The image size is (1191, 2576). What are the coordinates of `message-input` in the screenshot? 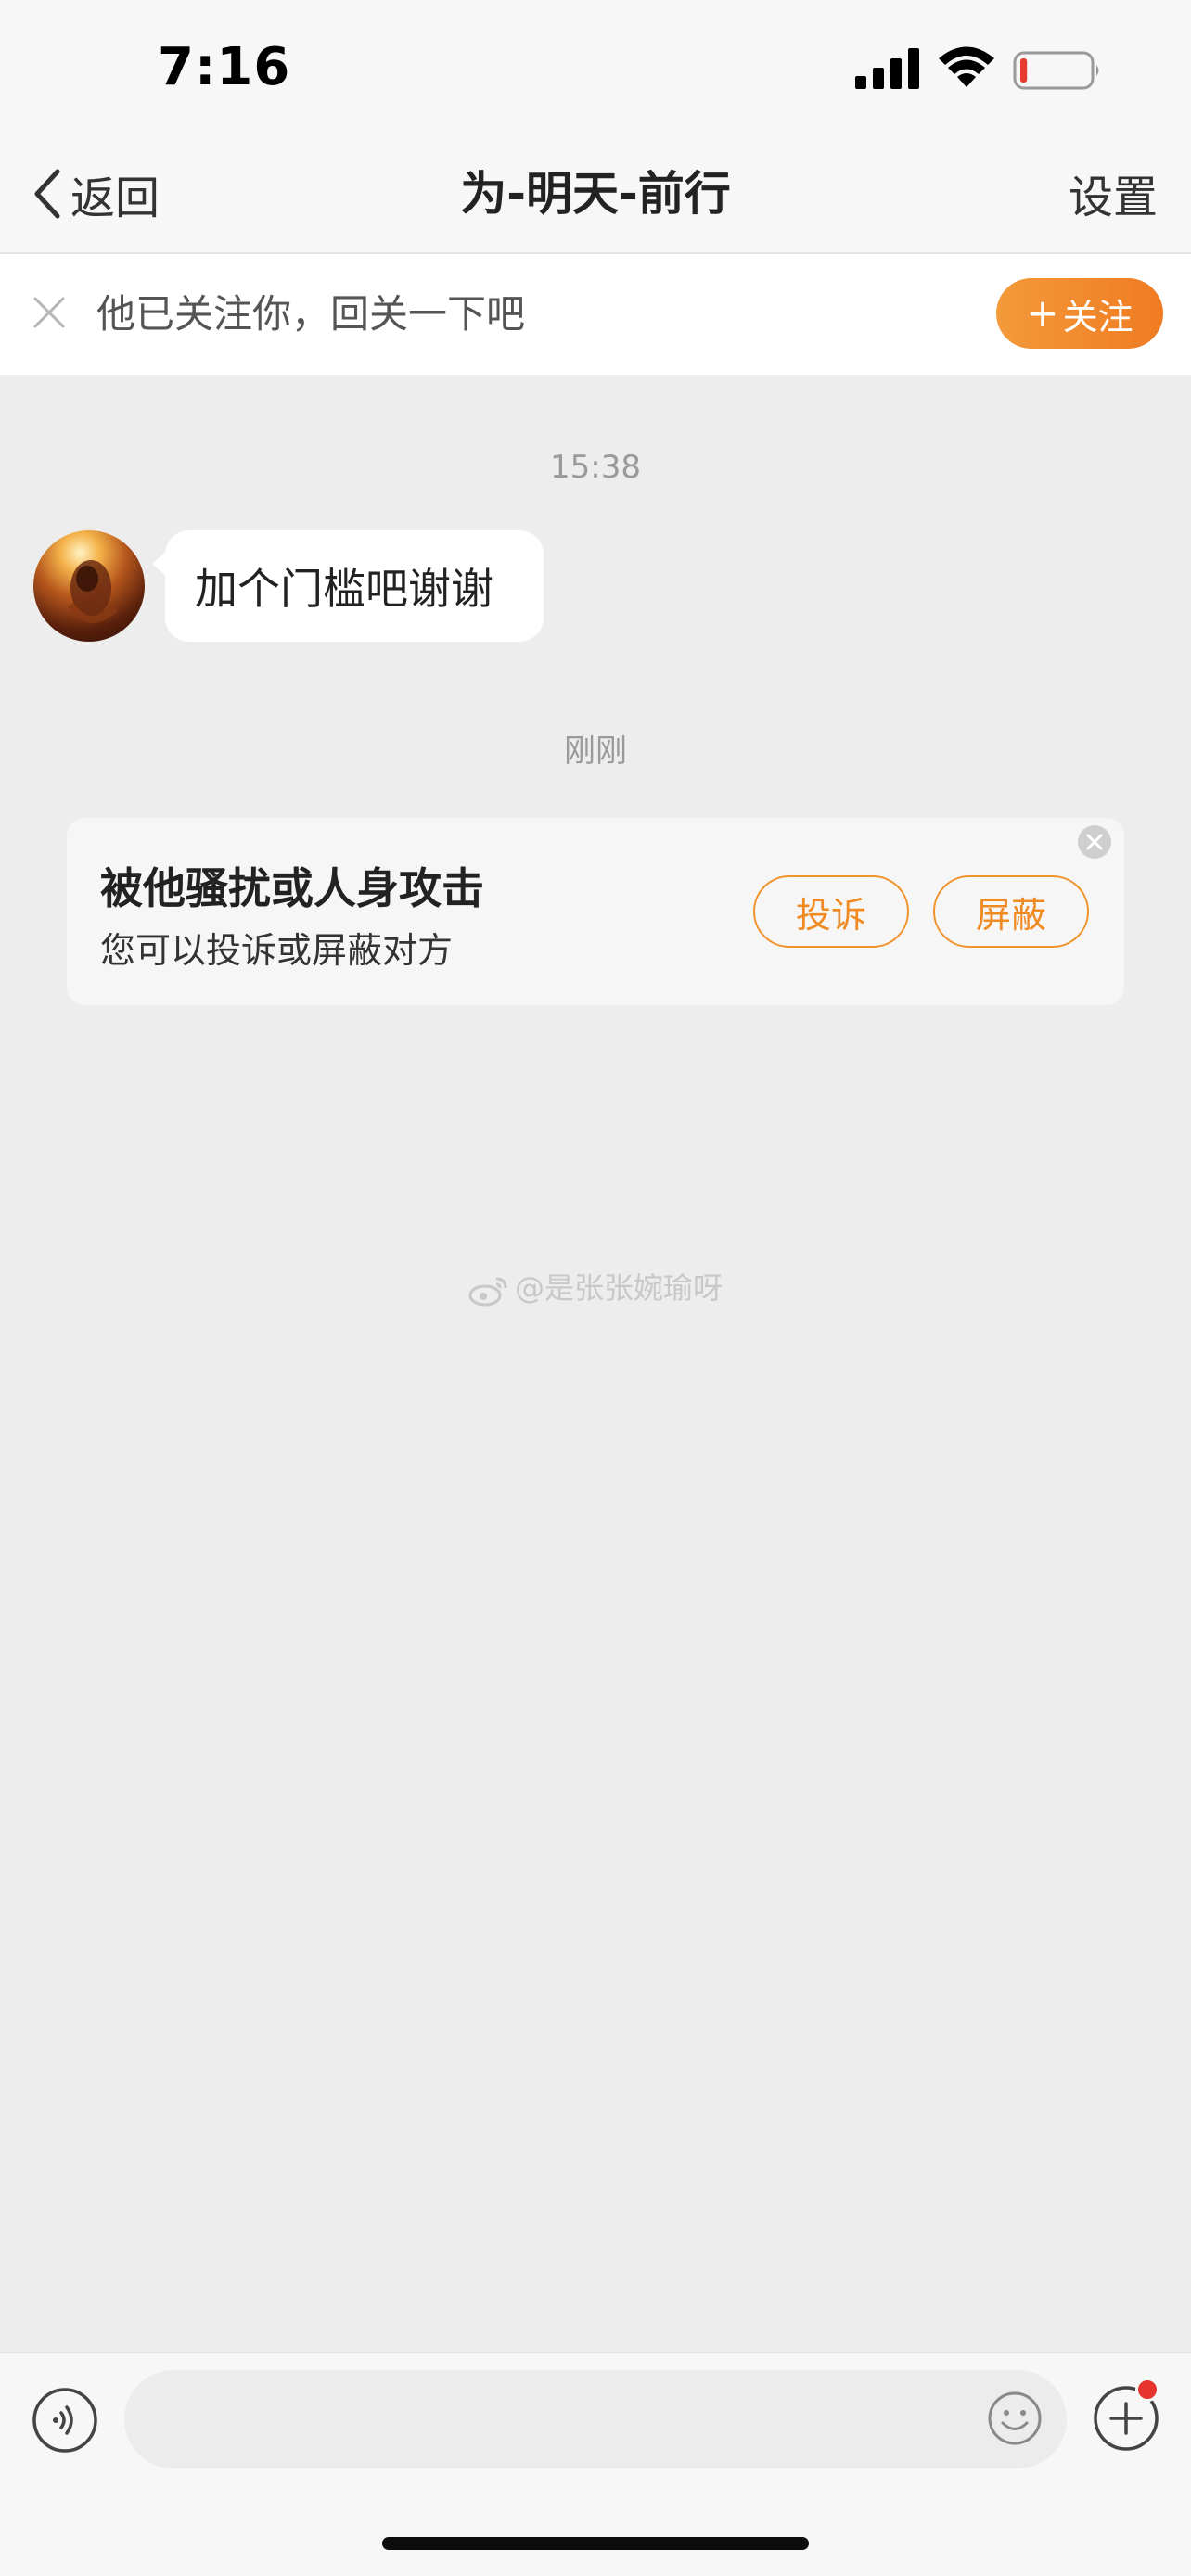 It's located at (595, 2419).